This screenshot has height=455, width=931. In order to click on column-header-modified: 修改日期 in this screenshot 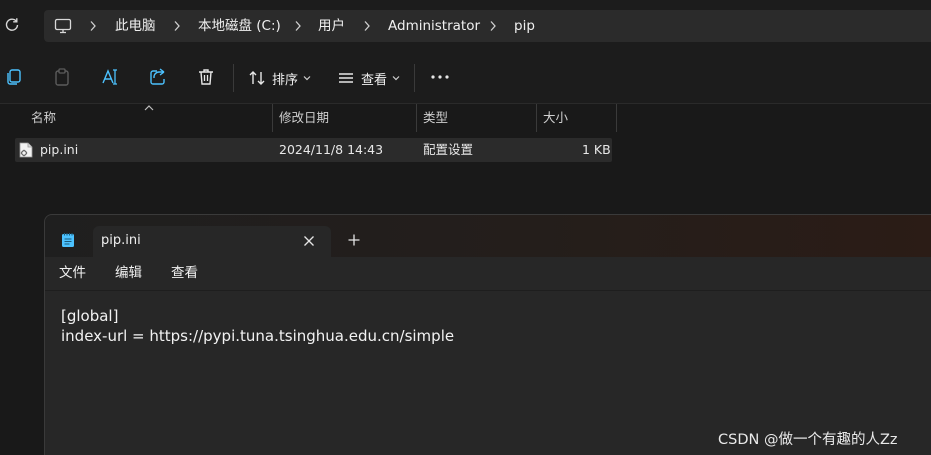, I will do `click(304, 118)`.